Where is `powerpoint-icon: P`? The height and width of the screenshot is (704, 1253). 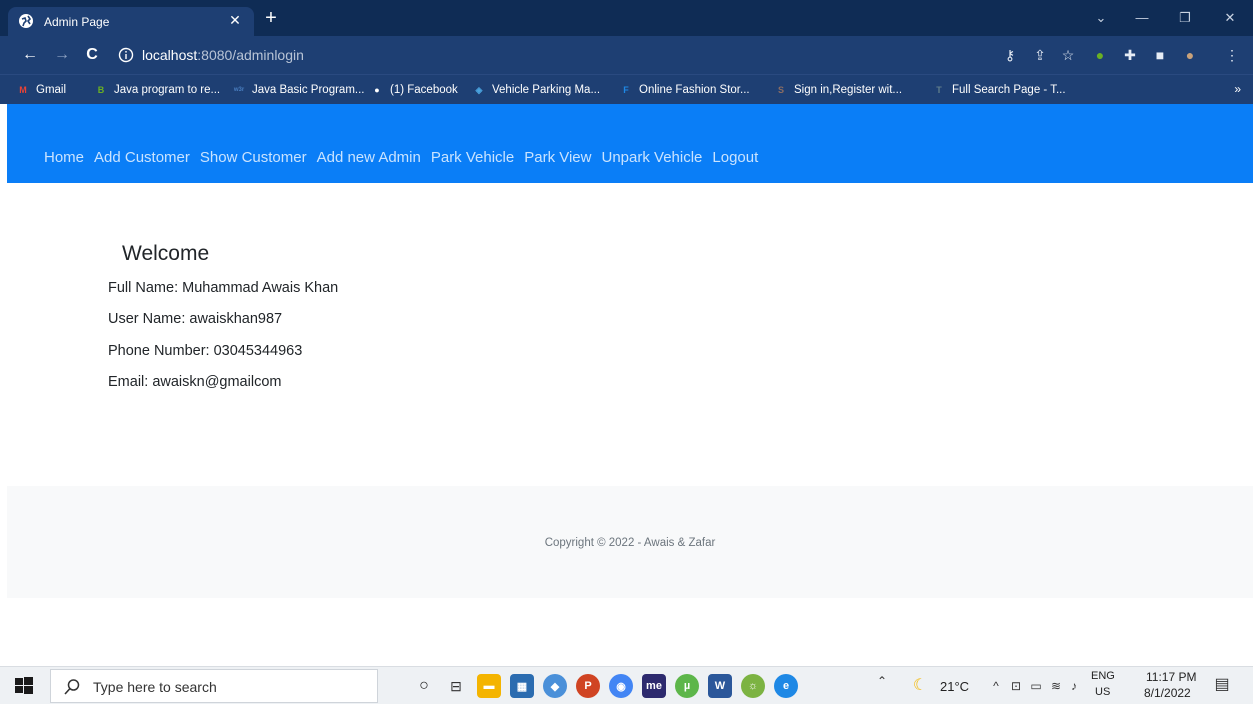 powerpoint-icon: P is located at coordinates (588, 686).